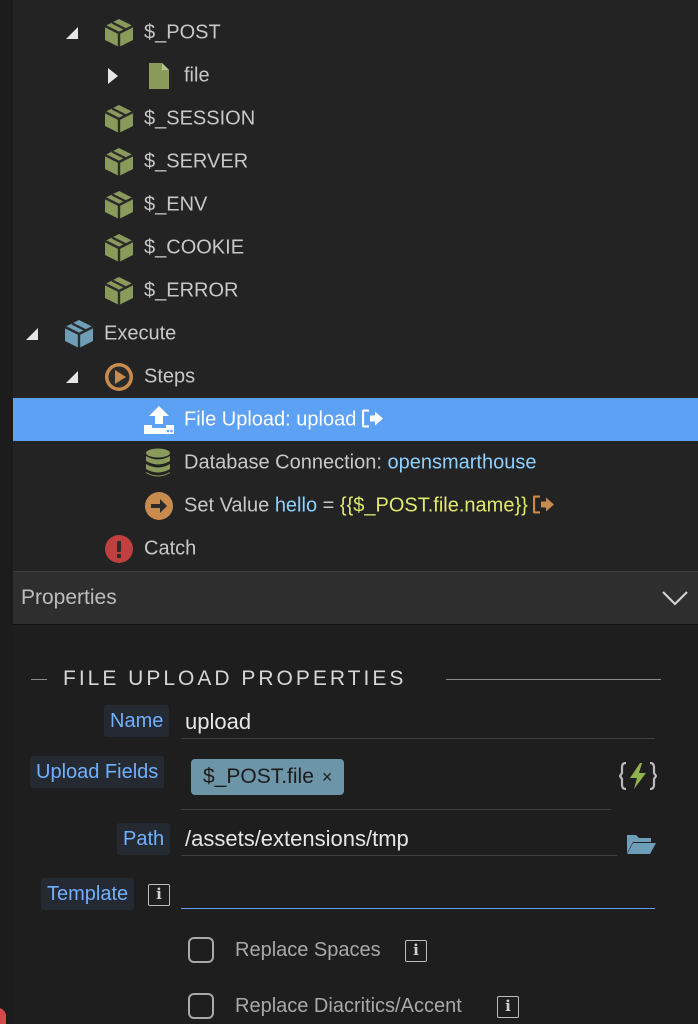  I want to click on properties-panel-header: Properties, so click(355, 598).